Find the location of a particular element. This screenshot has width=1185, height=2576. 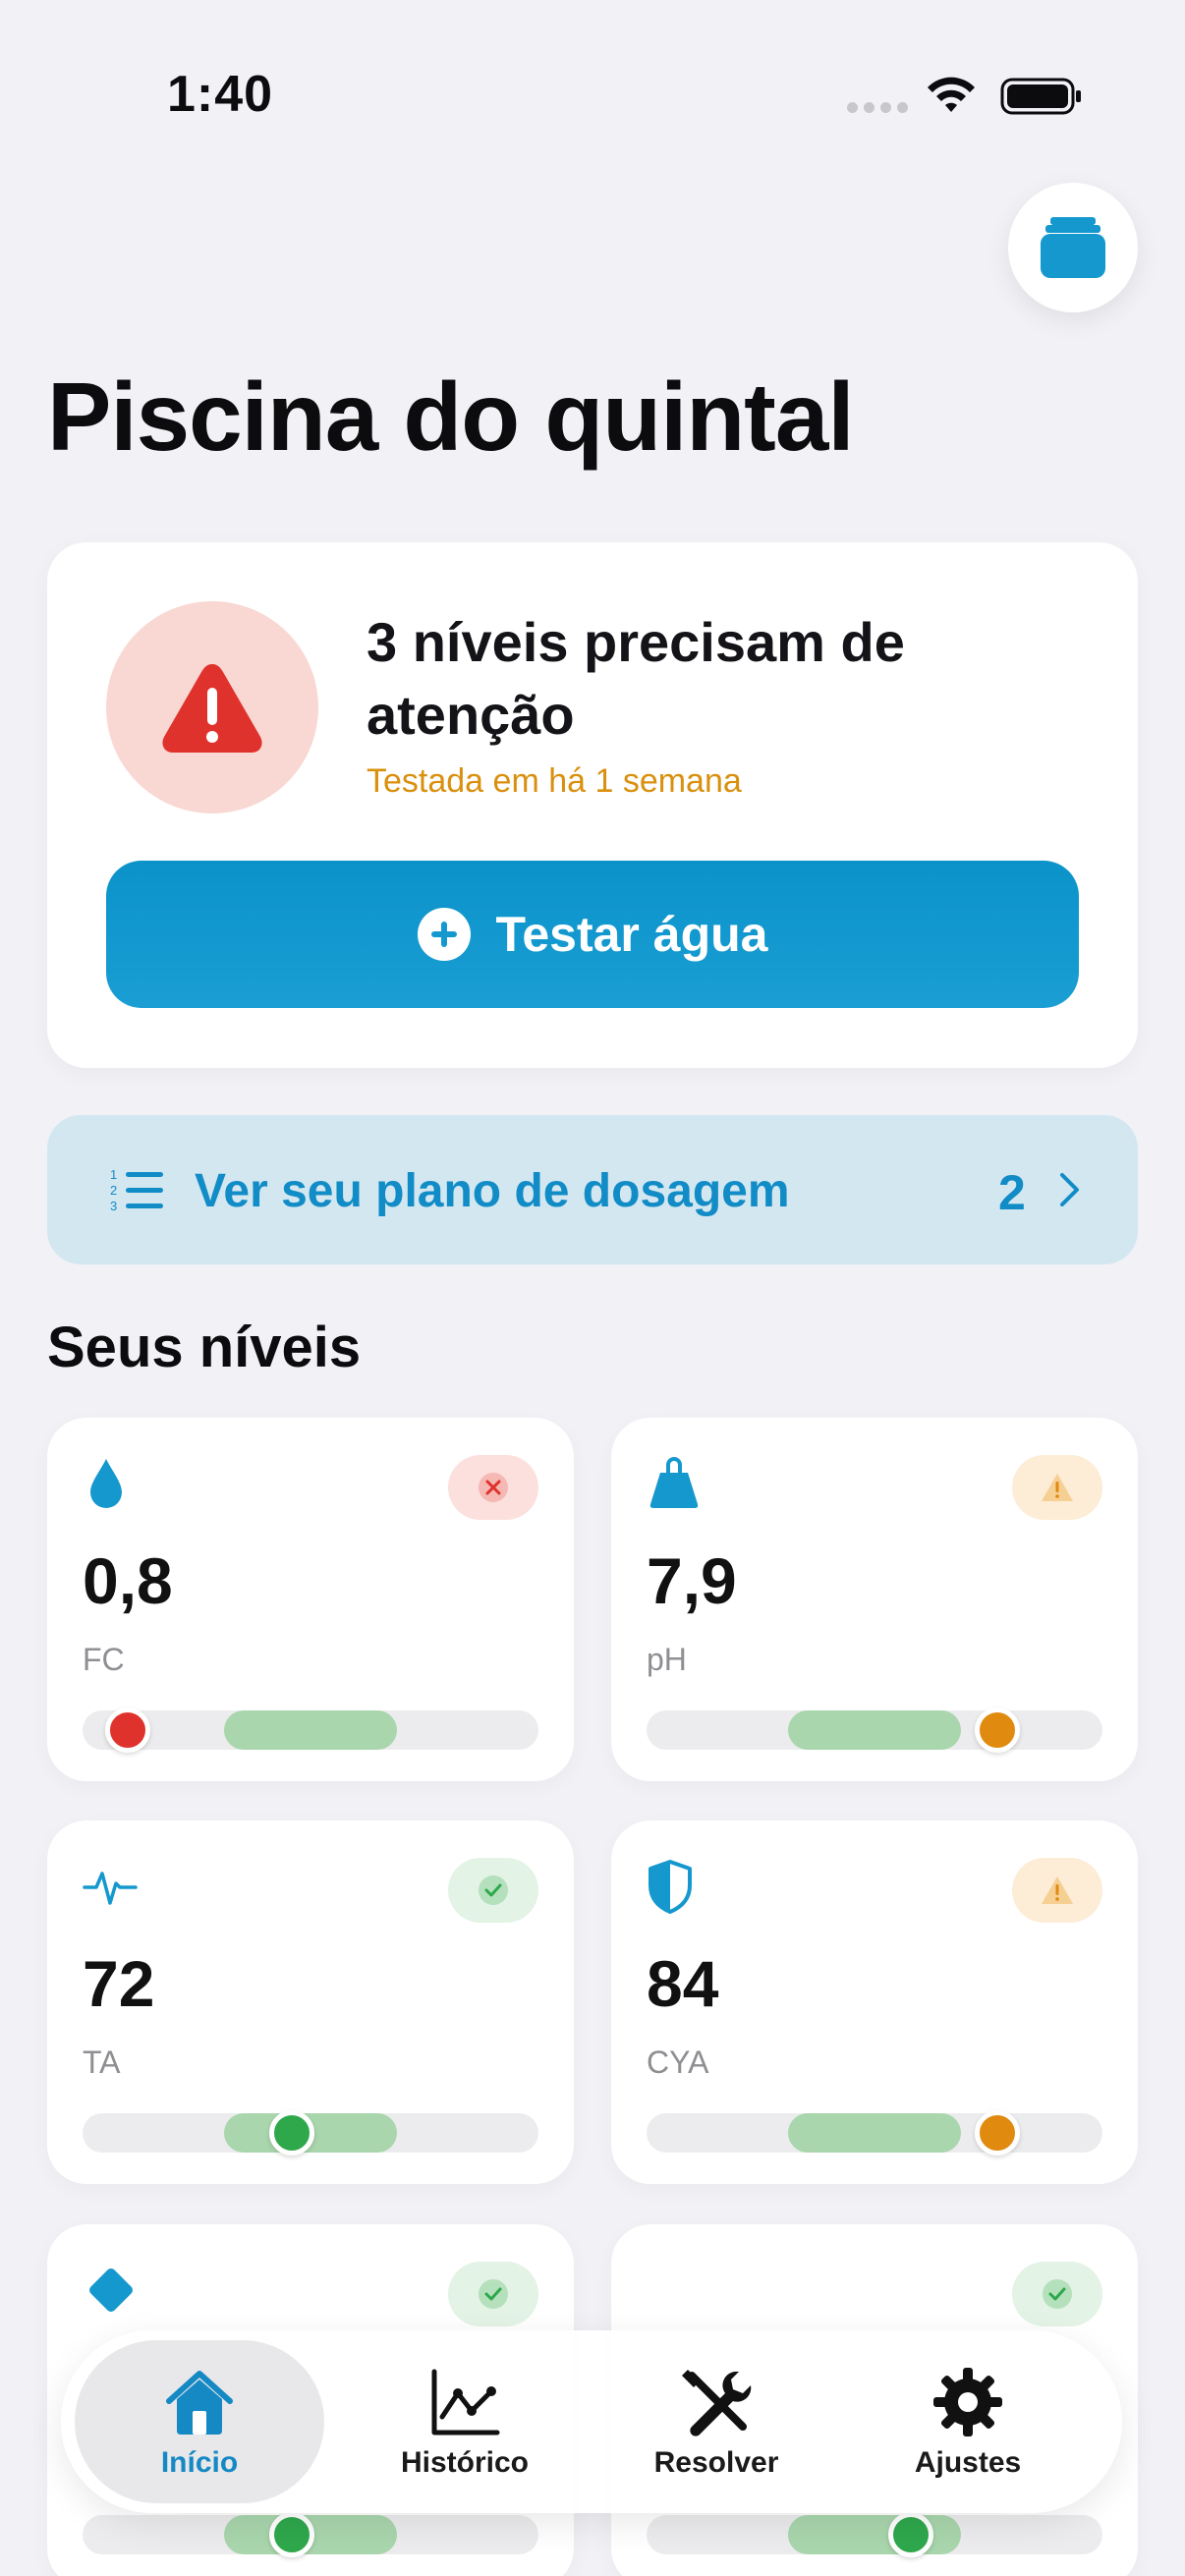

levels-section-title: Seus níveis is located at coordinates (205, 1347).